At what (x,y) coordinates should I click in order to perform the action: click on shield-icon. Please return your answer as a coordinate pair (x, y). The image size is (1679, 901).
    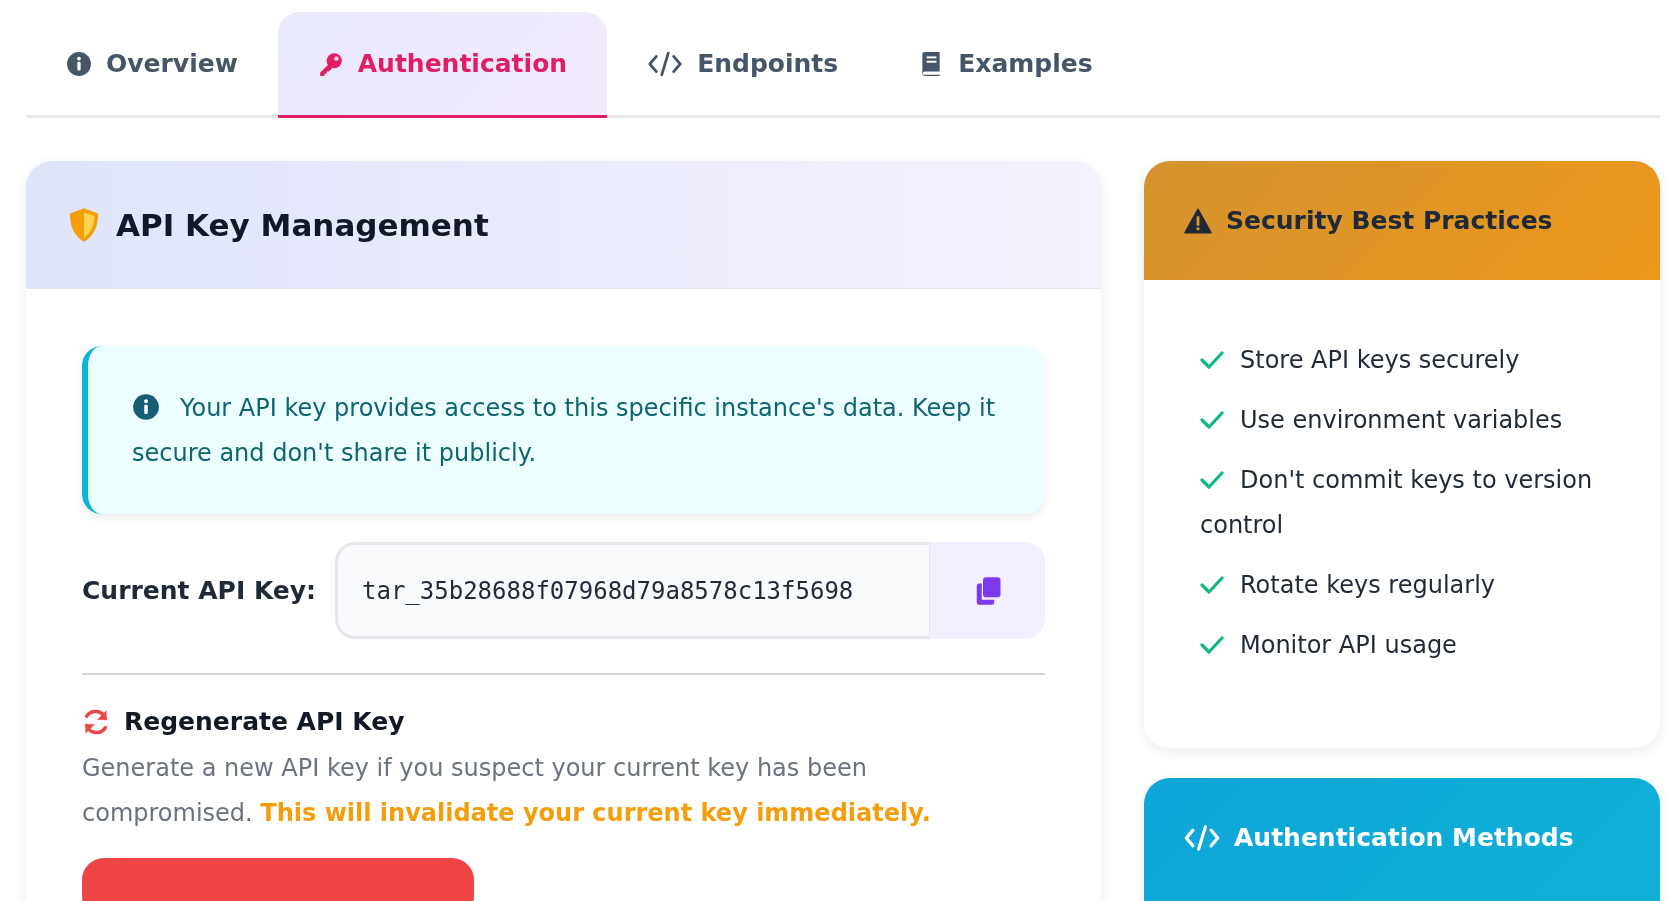
    Looking at the image, I should click on (84, 224).